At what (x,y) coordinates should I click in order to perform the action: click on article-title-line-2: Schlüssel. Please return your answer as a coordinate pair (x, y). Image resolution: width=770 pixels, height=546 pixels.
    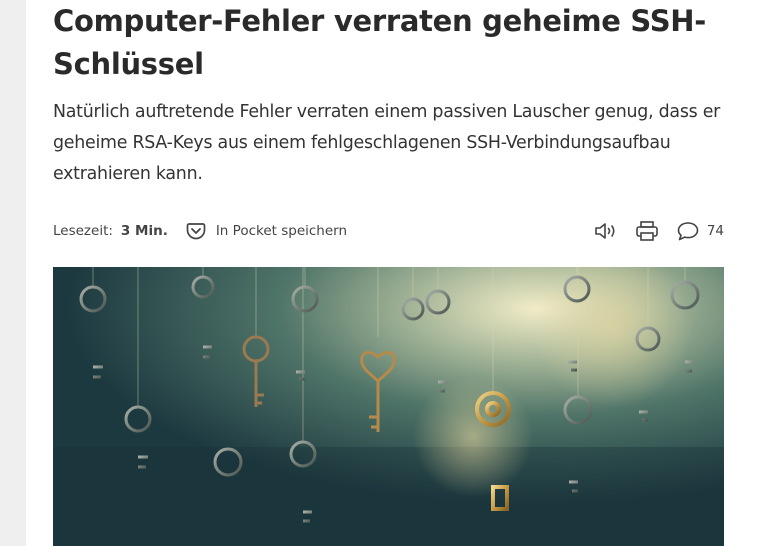
    Looking at the image, I should click on (128, 64).